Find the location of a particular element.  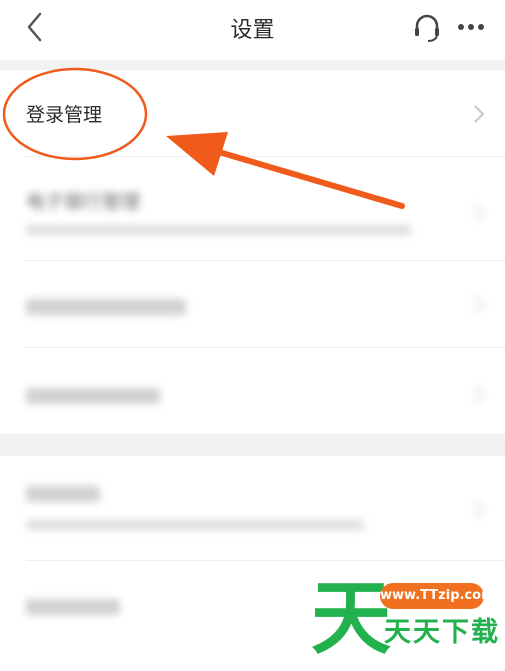

settings-item-label: 登录管理 is located at coordinates (64, 115).